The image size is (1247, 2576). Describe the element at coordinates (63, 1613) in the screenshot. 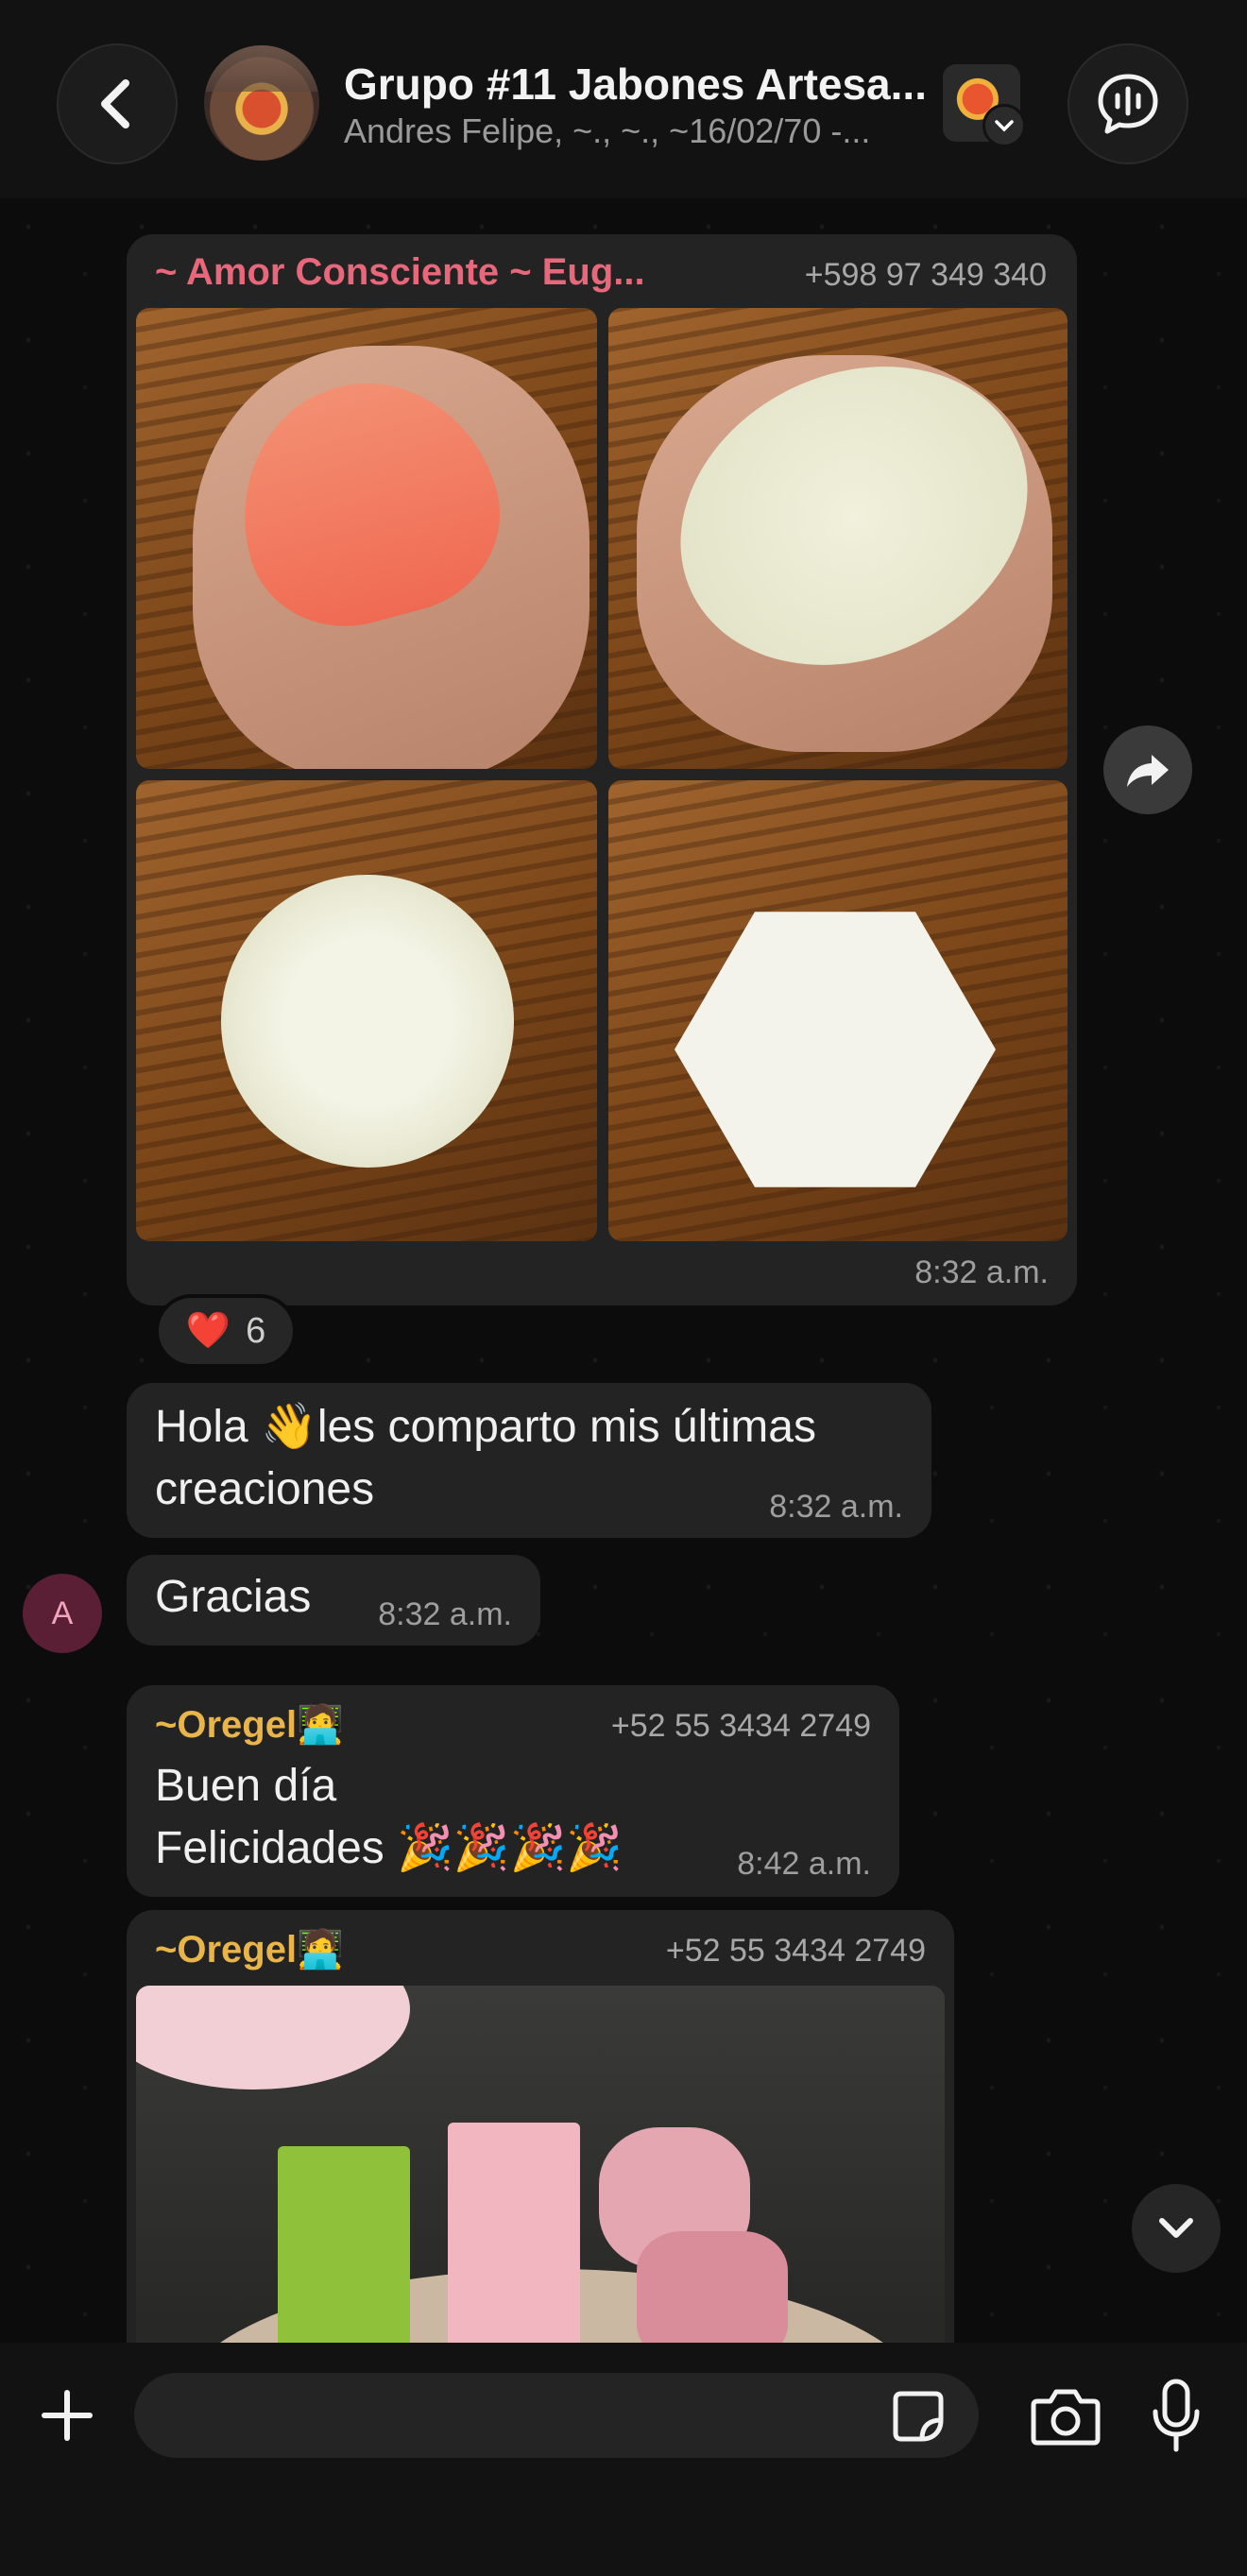

I see `sender-avatar: A` at that location.